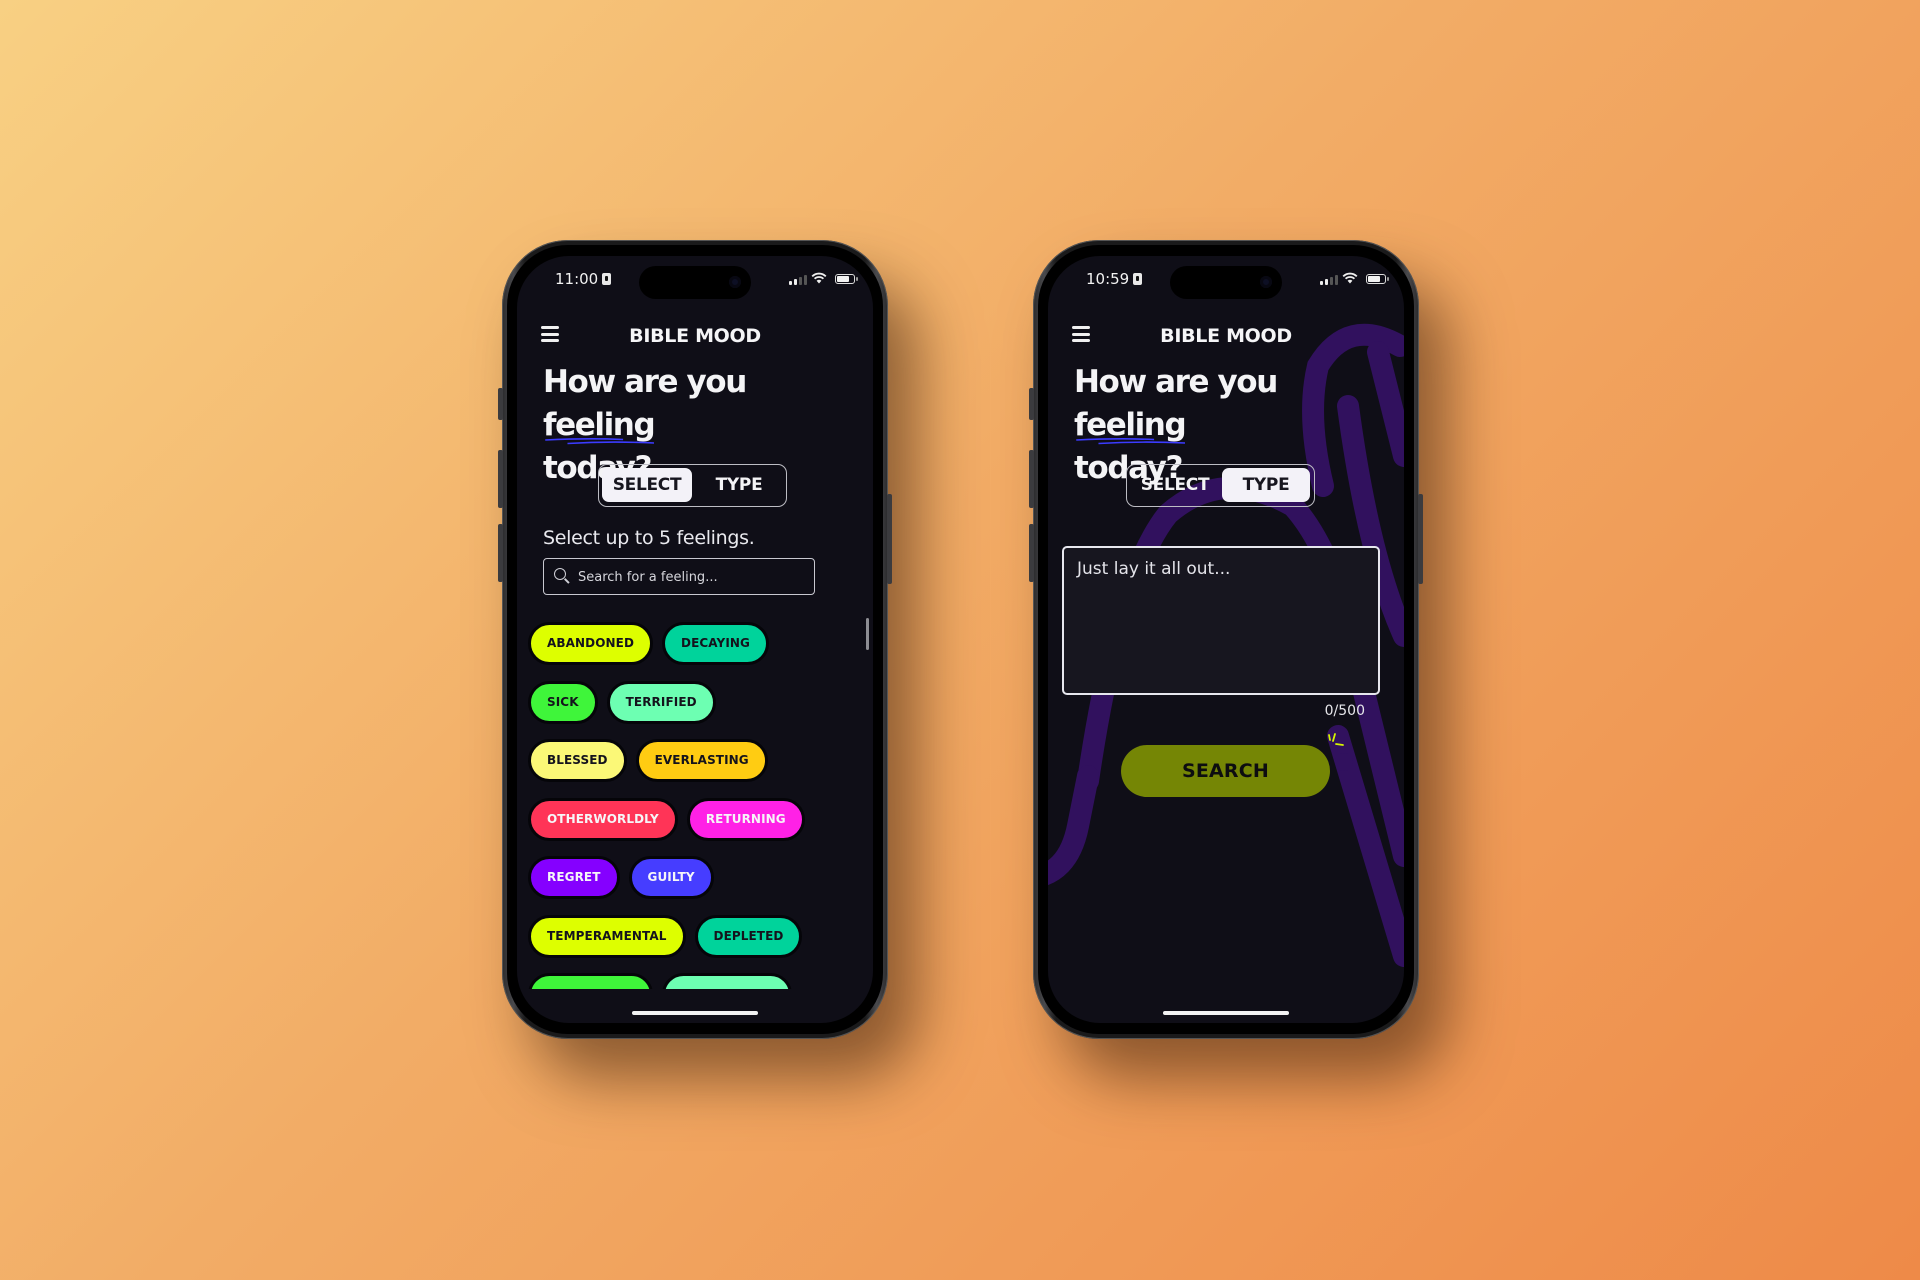 This screenshot has height=1280, width=1920. Describe the element at coordinates (560, 574) in the screenshot. I see `search-icon` at that location.